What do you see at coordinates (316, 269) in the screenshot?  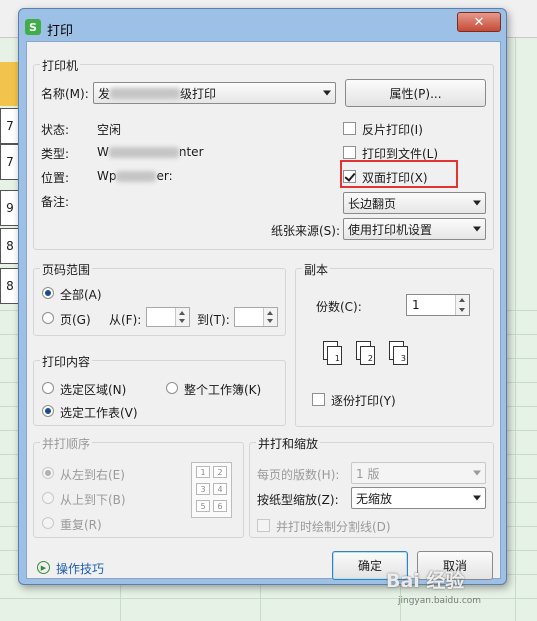 I see `copies-title: 副本` at bounding box center [316, 269].